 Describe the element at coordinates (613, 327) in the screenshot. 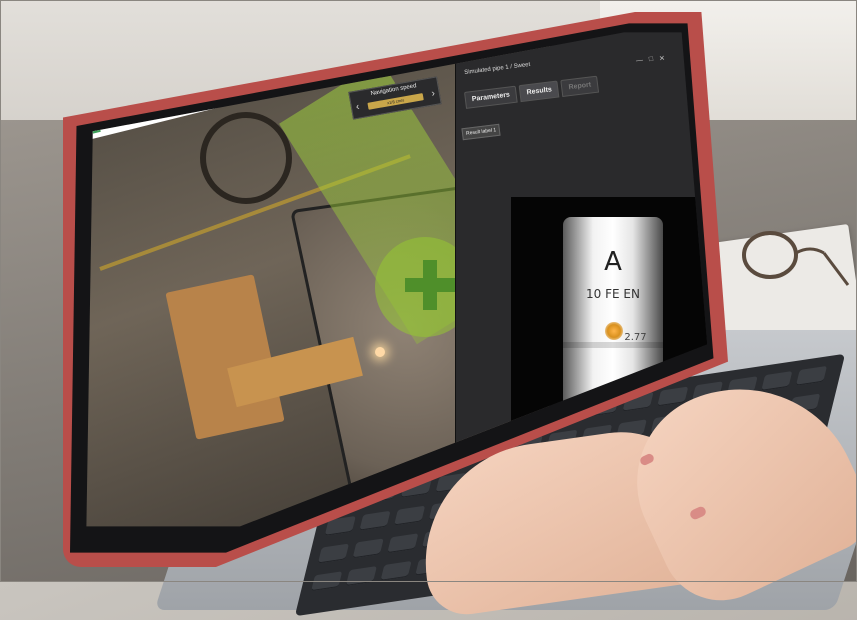

I see `xray-pipe-image: A 10 FE EN 2.77` at that location.